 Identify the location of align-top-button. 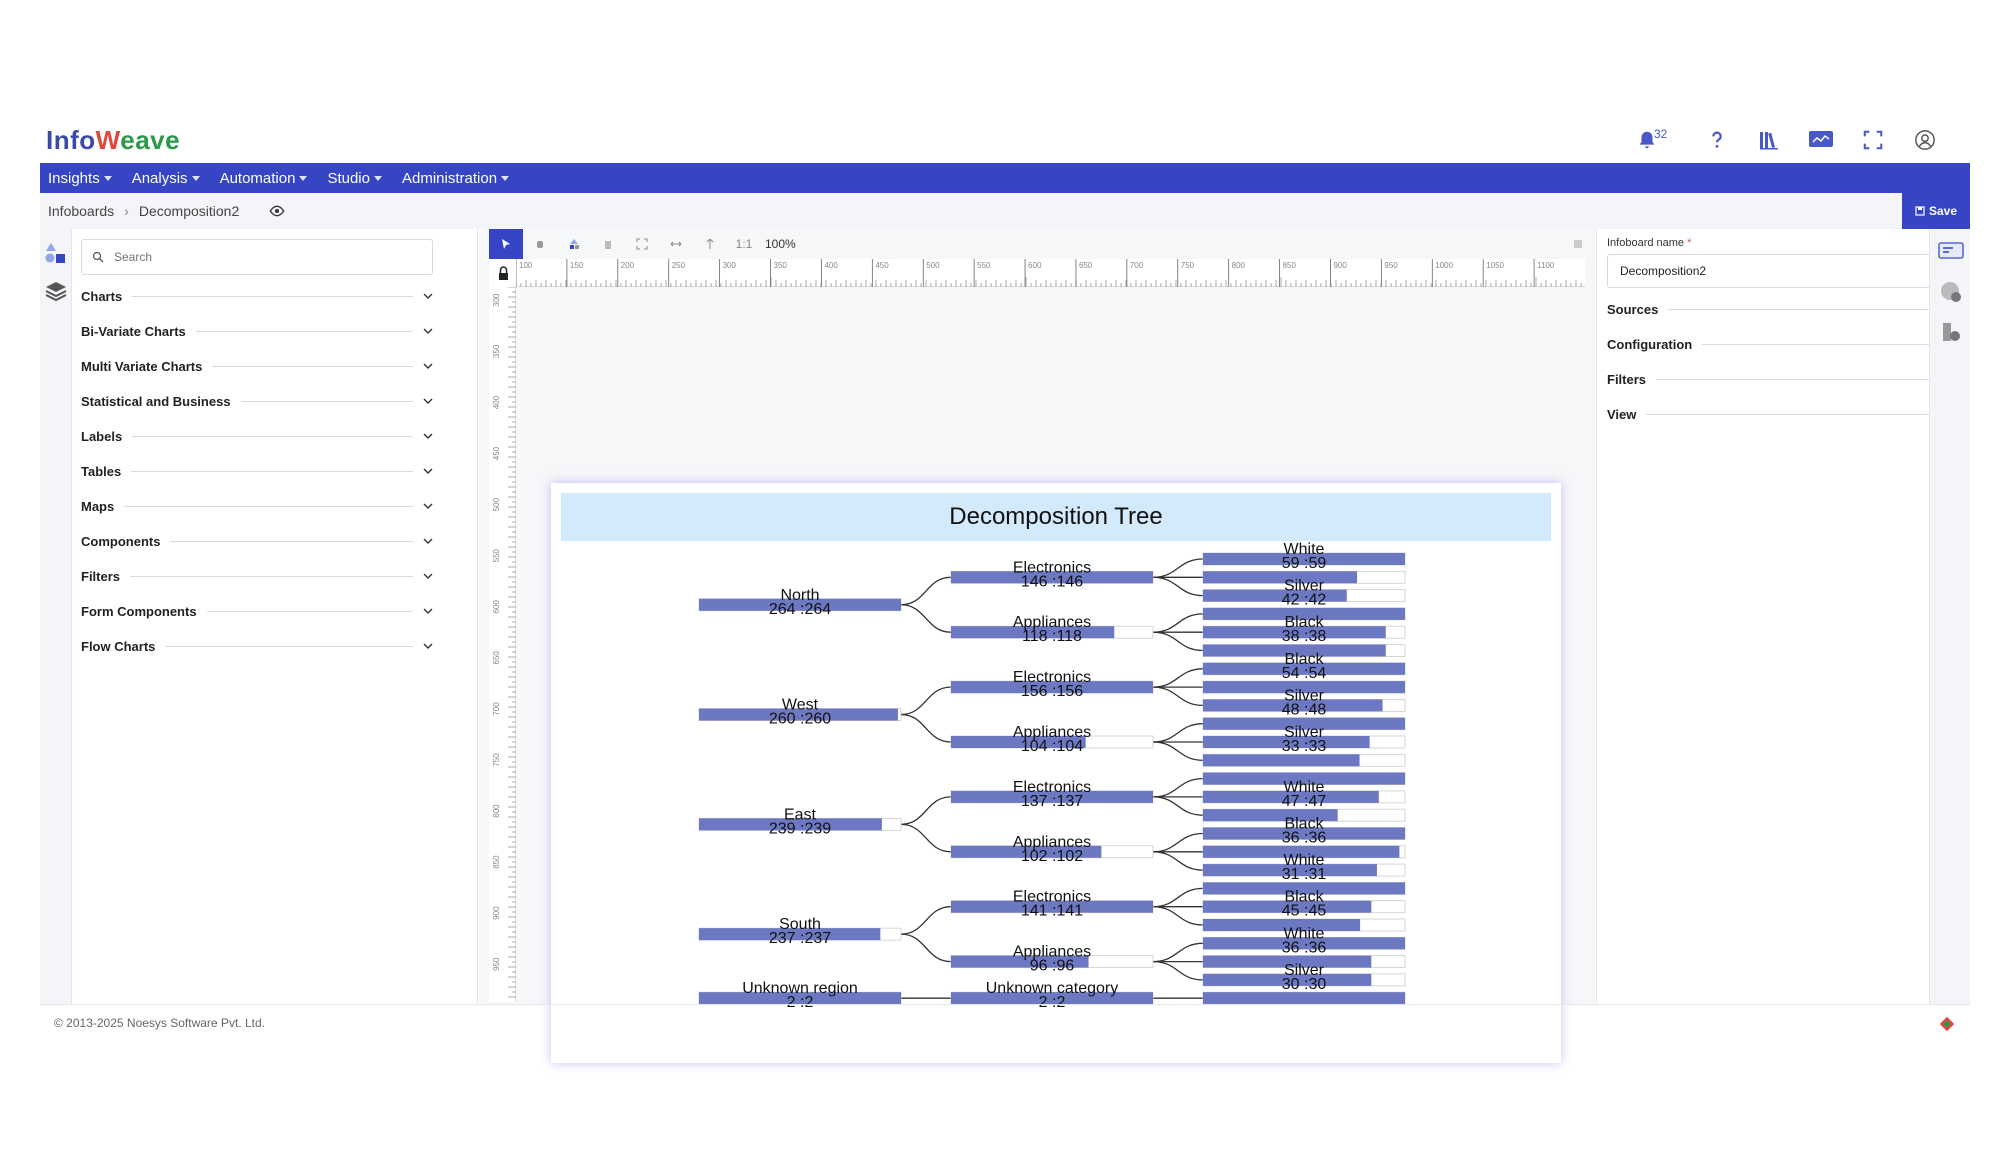
(710, 244).